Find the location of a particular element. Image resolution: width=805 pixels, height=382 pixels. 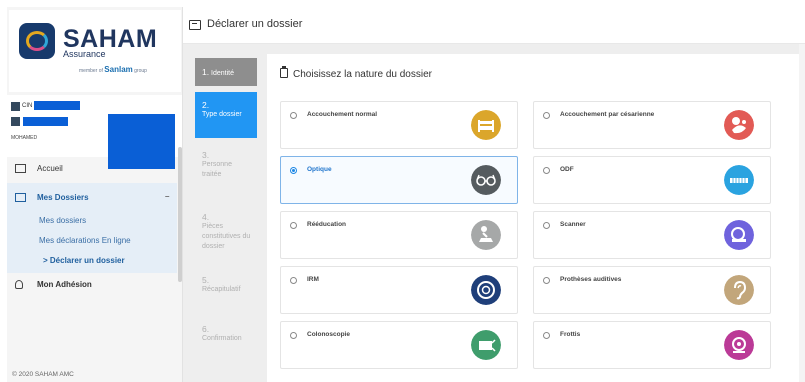

subitem-mes-dossiers: Mes dossiers is located at coordinates (62, 220).